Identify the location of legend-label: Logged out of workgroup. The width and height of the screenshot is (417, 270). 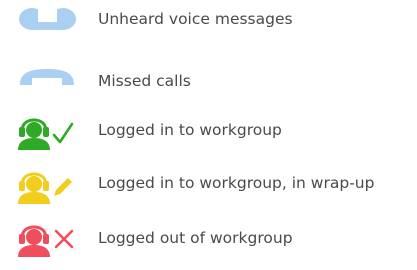
(195, 238).